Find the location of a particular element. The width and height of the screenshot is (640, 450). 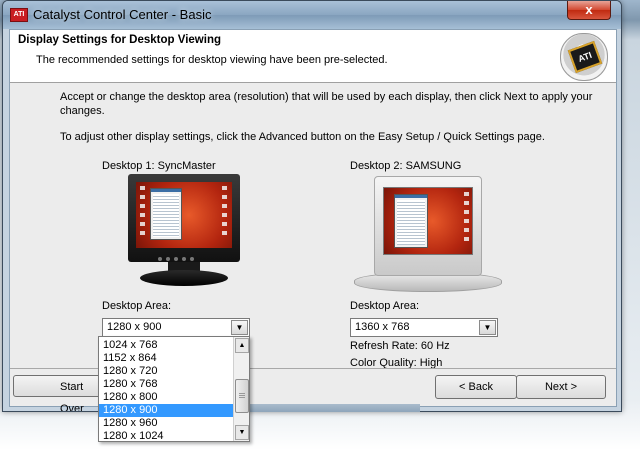

list-item: 1280 x 960 is located at coordinates (167, 423).